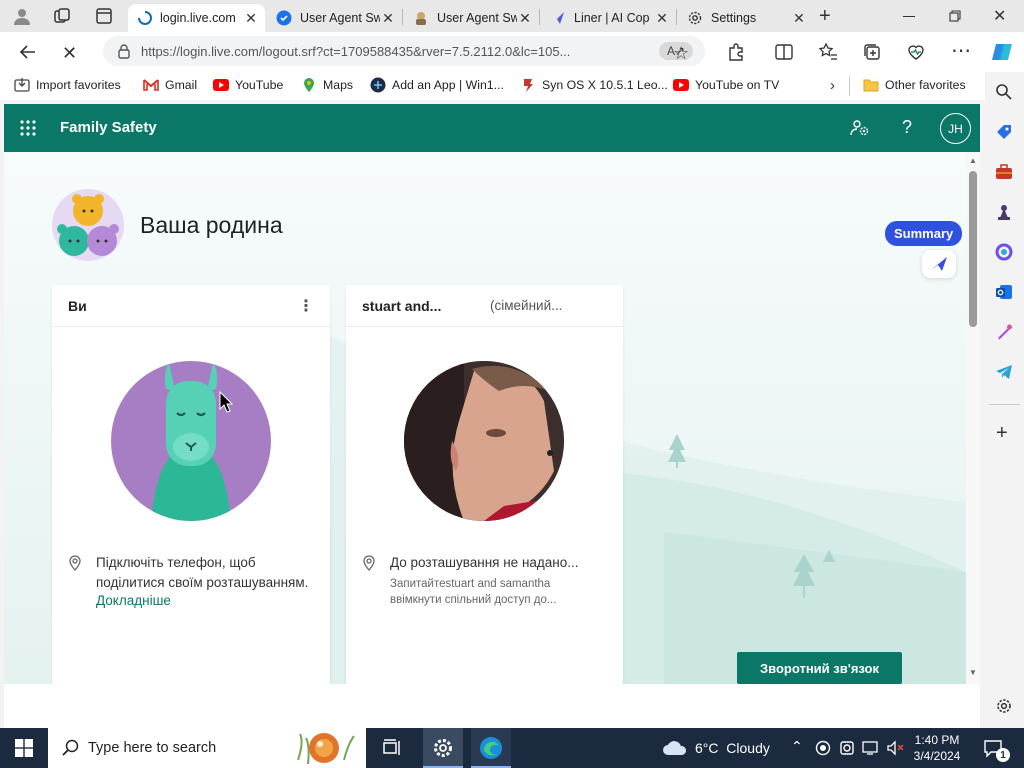 This screenshot has height=768, width=1024. Describe the element at coordinates (1004, 332) in the screenshot. I see `designer-icon` at that location.